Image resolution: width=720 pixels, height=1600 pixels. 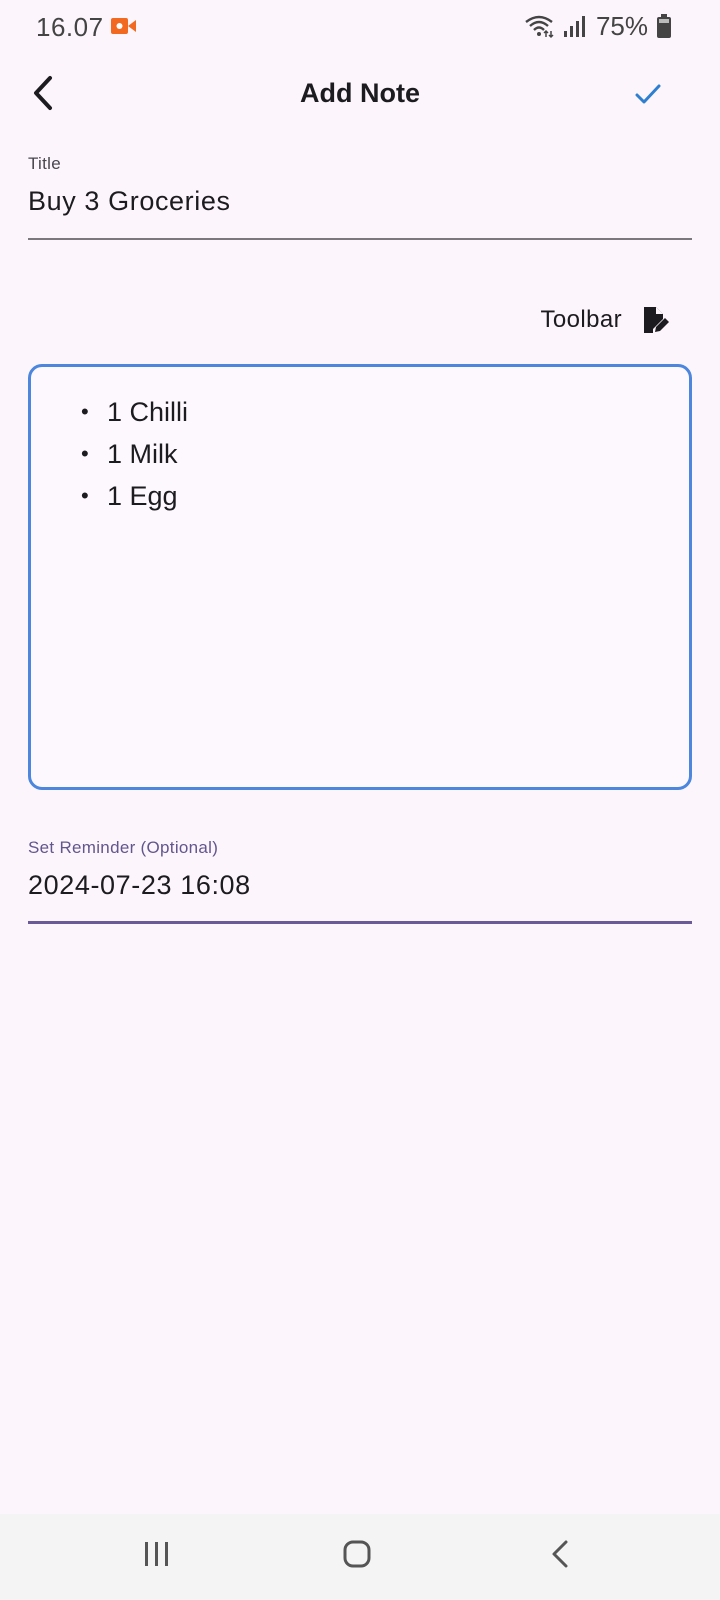 I want to click on nav-back-button, so click(x=560, y=1556).